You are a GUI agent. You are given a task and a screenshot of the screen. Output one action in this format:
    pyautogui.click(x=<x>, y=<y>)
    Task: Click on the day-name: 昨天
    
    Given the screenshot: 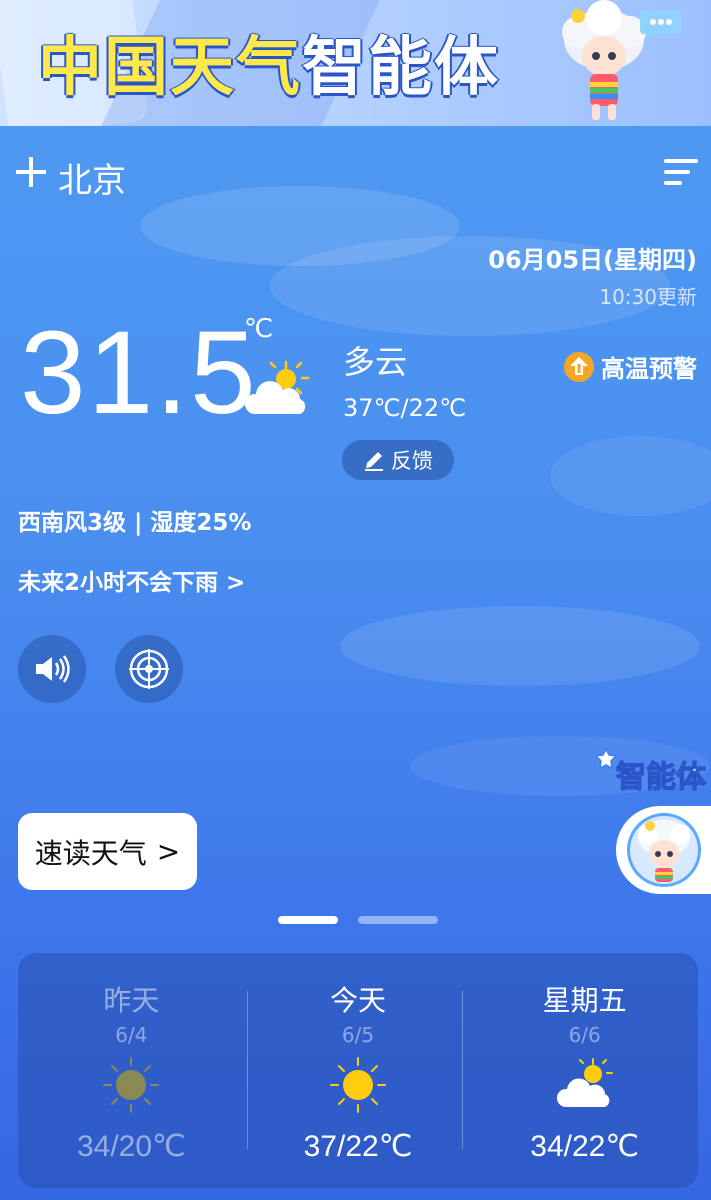 What is the action you would take?
    pyautogui.click(x=131, y=1000)
    